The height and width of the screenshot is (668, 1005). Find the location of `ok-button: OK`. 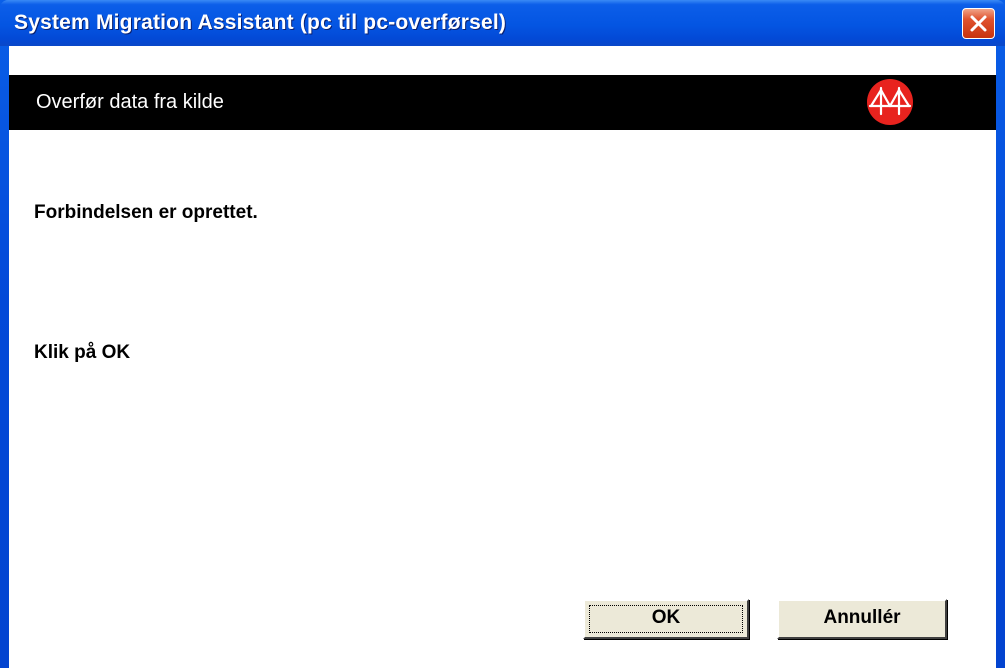

ok-button: OK is located at coordinates (666, 619).